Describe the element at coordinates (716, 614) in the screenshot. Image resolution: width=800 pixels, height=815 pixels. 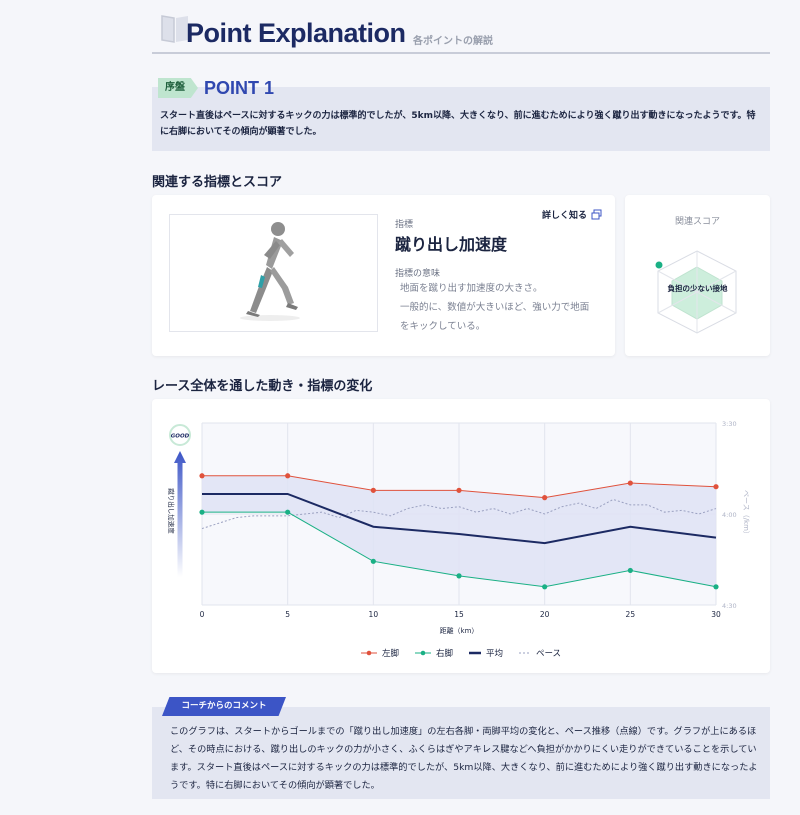
I see `x-tick-label: 30` at that location.